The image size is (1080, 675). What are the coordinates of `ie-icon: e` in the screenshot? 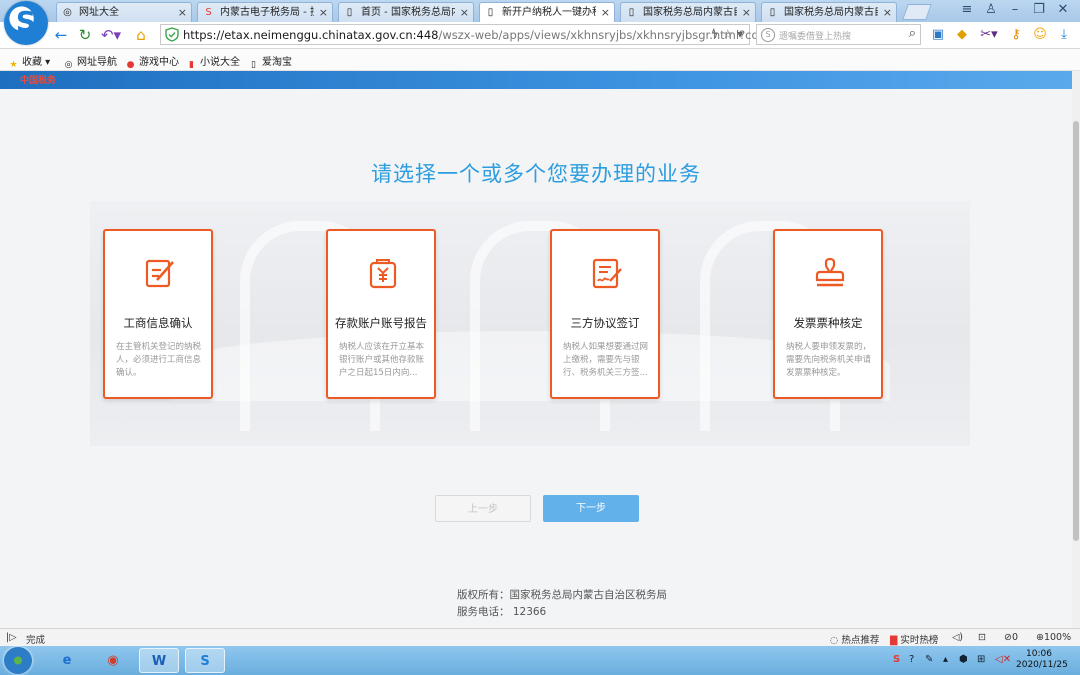 It's located at (67, 660).